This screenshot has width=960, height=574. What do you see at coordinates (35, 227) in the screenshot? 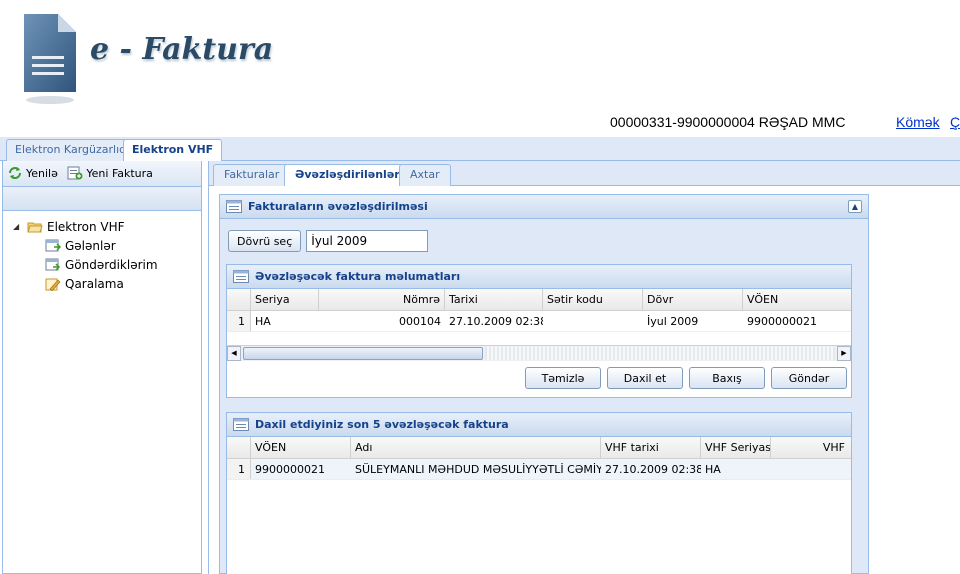
I see `folder-open-icon` at bounding box center [35, 227].